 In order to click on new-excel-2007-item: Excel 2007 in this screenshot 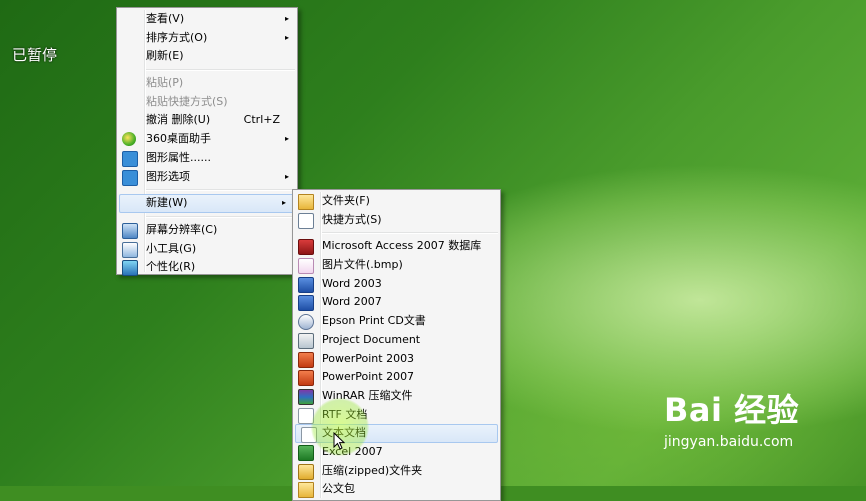, I will do `click(396, 452)`.